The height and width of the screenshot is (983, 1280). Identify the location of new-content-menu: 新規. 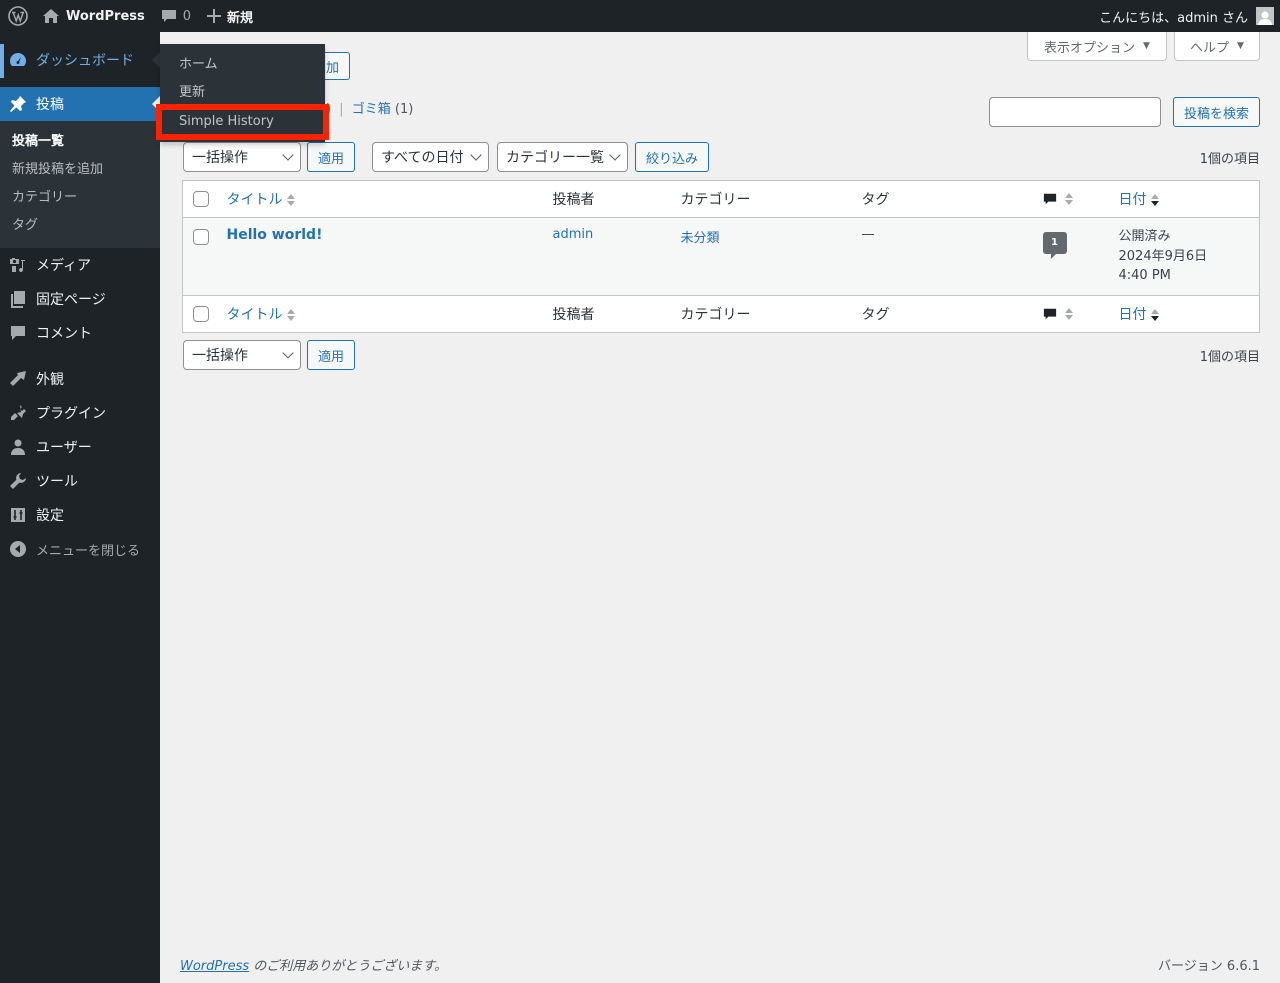
(230, 16).